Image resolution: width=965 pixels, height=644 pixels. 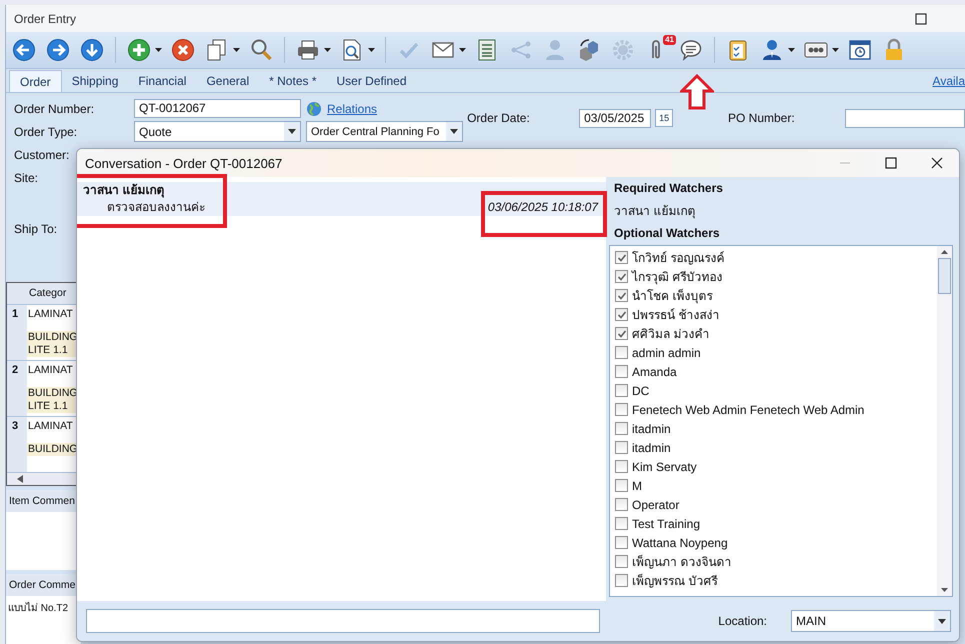 What do you see at coordinates (27, 177) in the screenshot?
I see `field-label: Site:` at bounding box center [27, 177].